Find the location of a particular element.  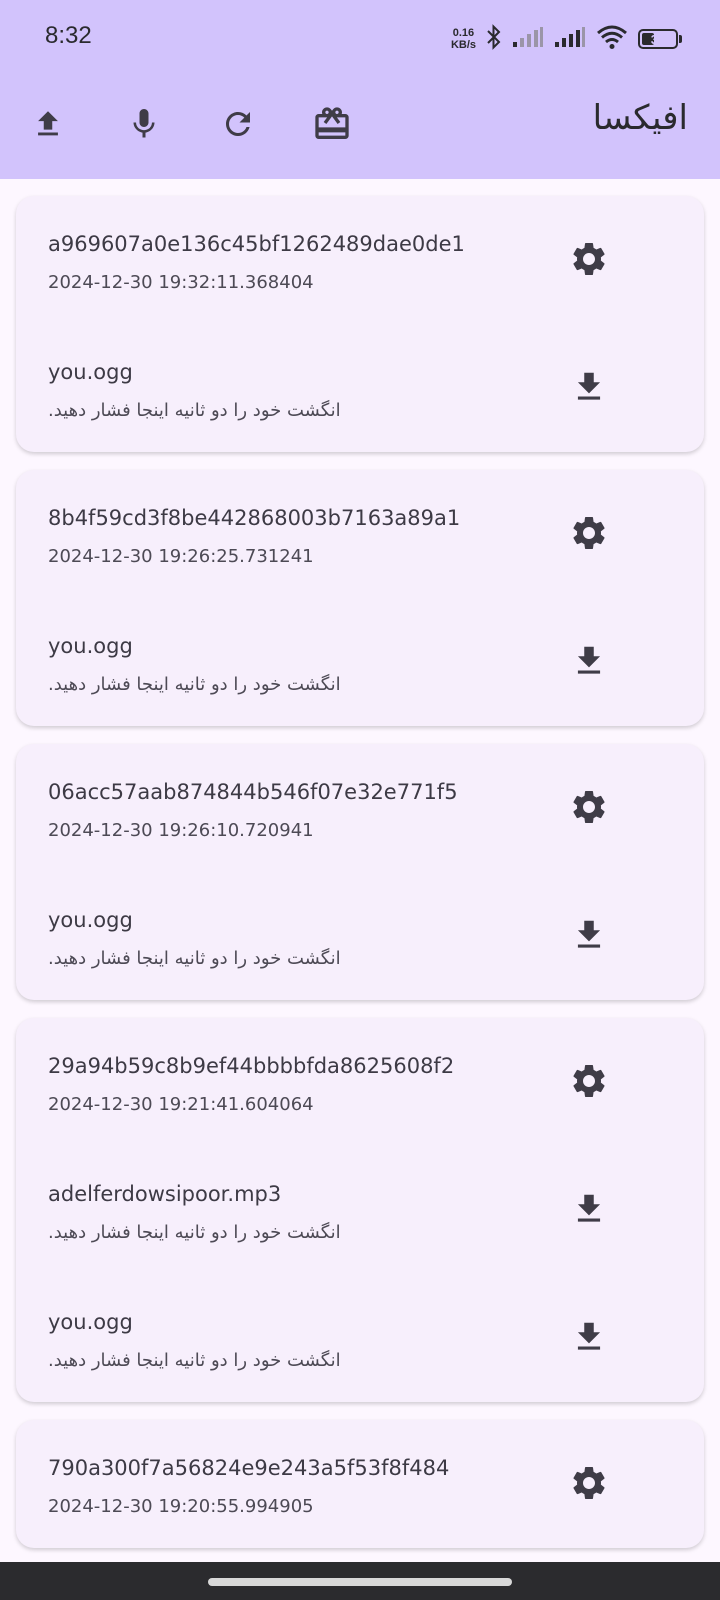

app-bar: 8:32 0.16 KB/s 38 افیکسا is located at coordinates (360, 89).